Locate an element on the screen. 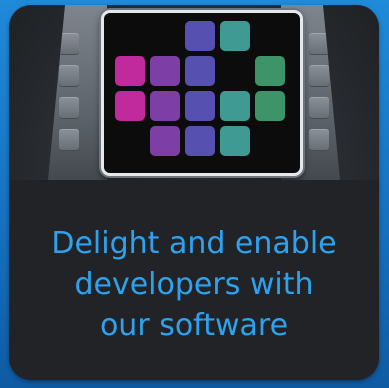 Image resolution: width=389 pixels, height=388 pixels. tagline-line-2: developers with is located at coordinates (194, 284).